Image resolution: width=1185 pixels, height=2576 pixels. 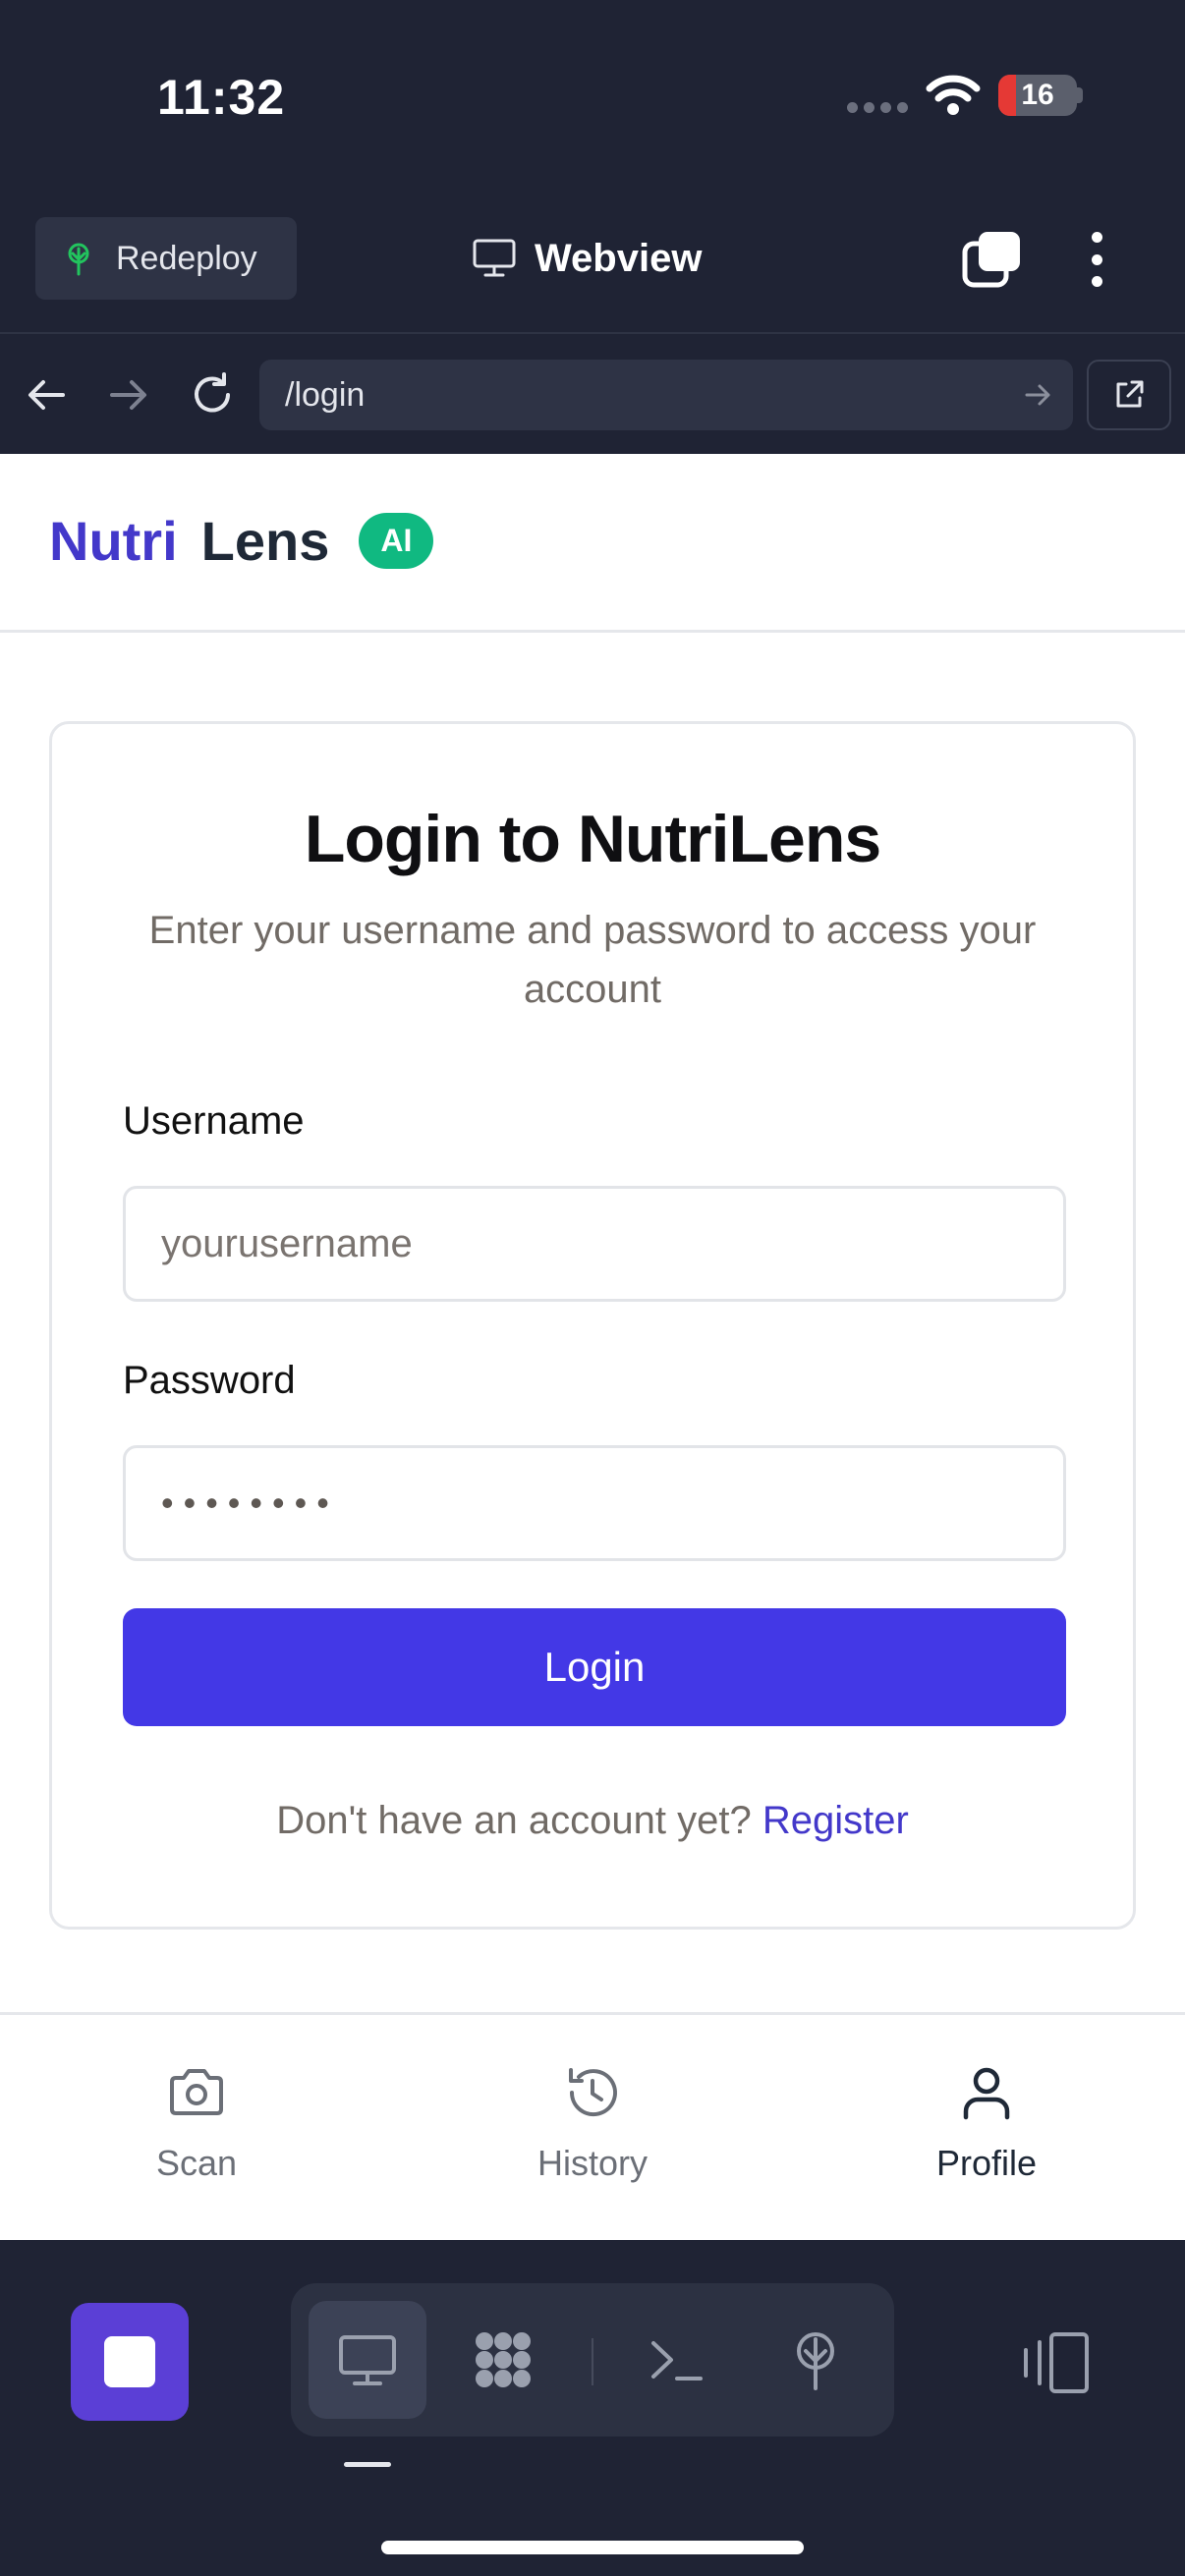 I want to click on battery-level: 16, so click(x=1038, y=95).